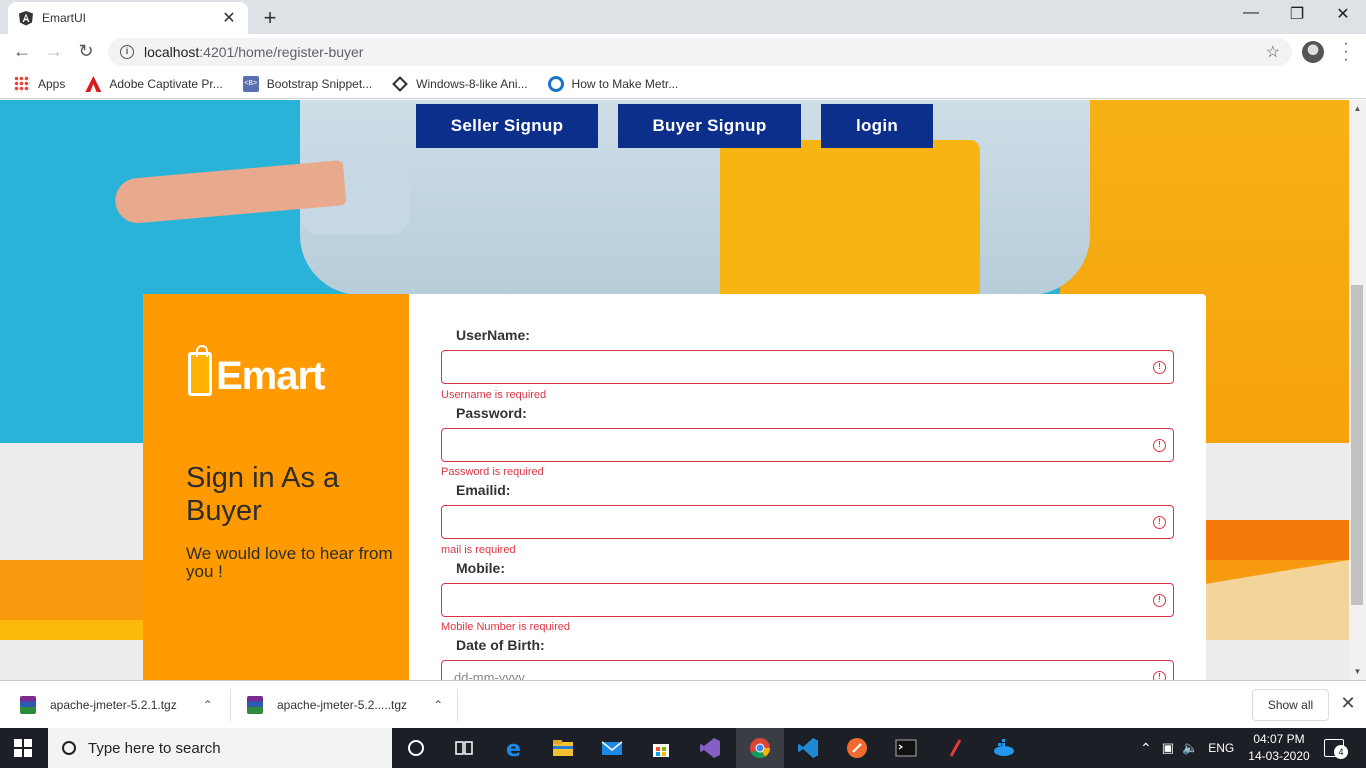 The image size is (1366, 768). What do you see at coordinates (270, 376) in the screenshot?
I see `logo-text: Emart` at bounding box center [270, 376].